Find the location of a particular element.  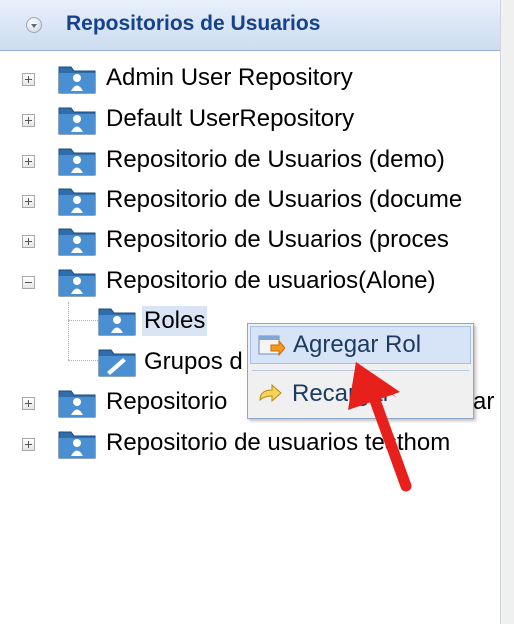

menu-item-label: Recargar is located at coordinates (341, 393).